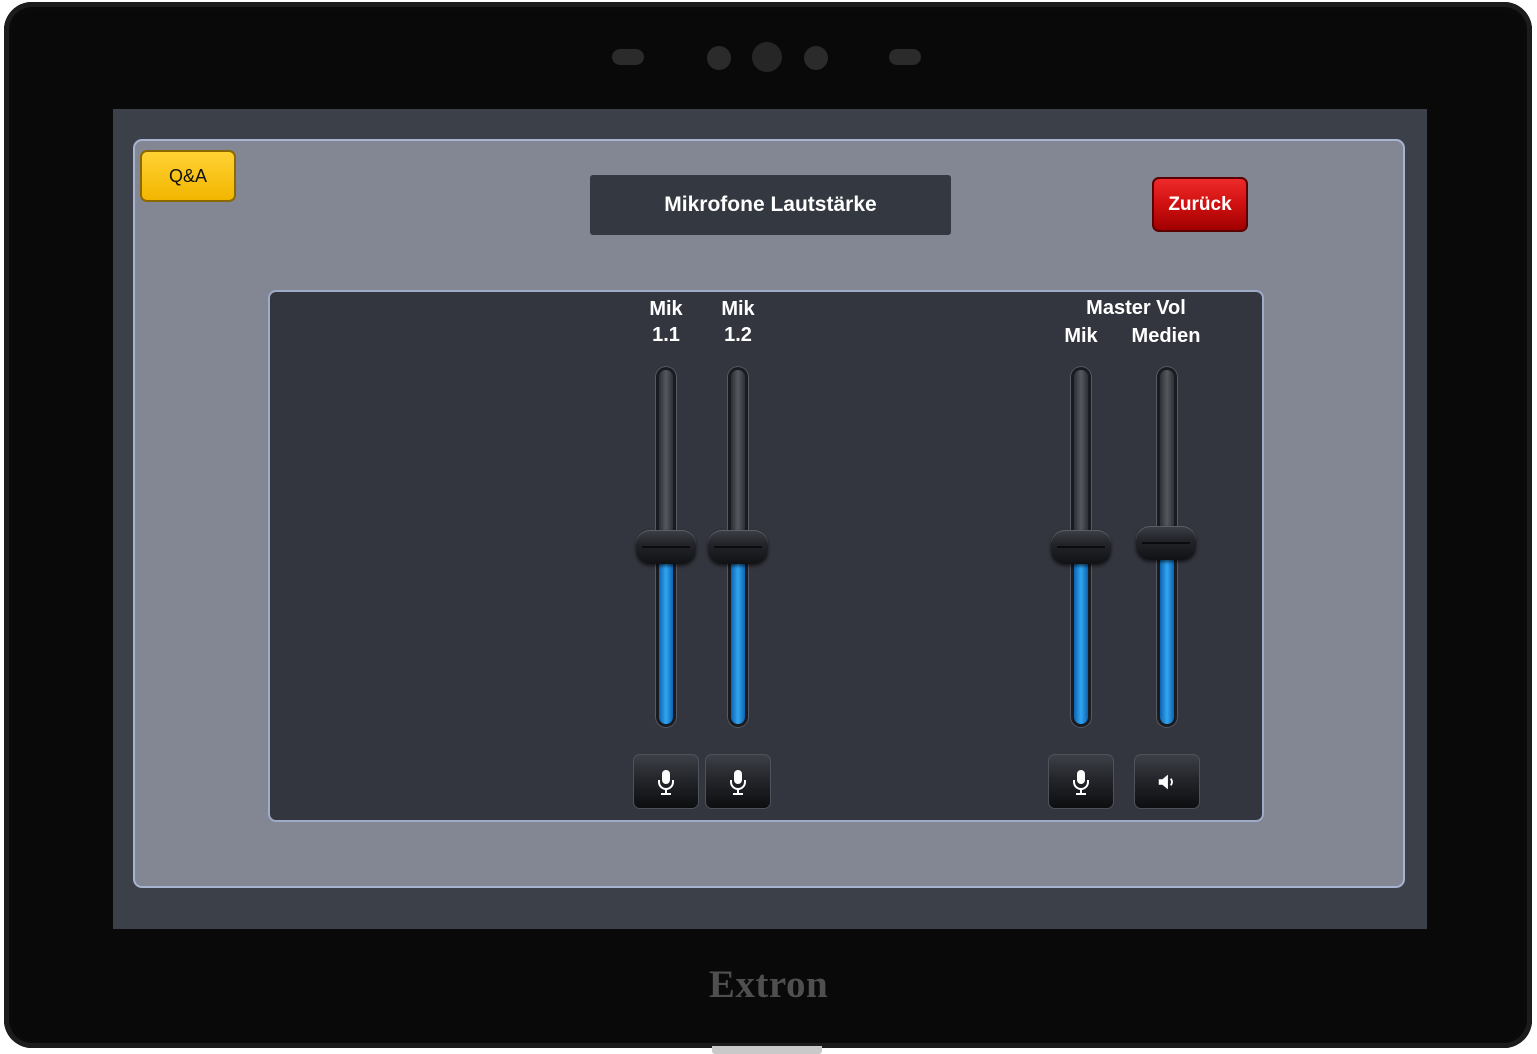 The width and height of the screenshot is (1537, 1054). I want to click on slider-empty-master-mik, so click(1081, 458).